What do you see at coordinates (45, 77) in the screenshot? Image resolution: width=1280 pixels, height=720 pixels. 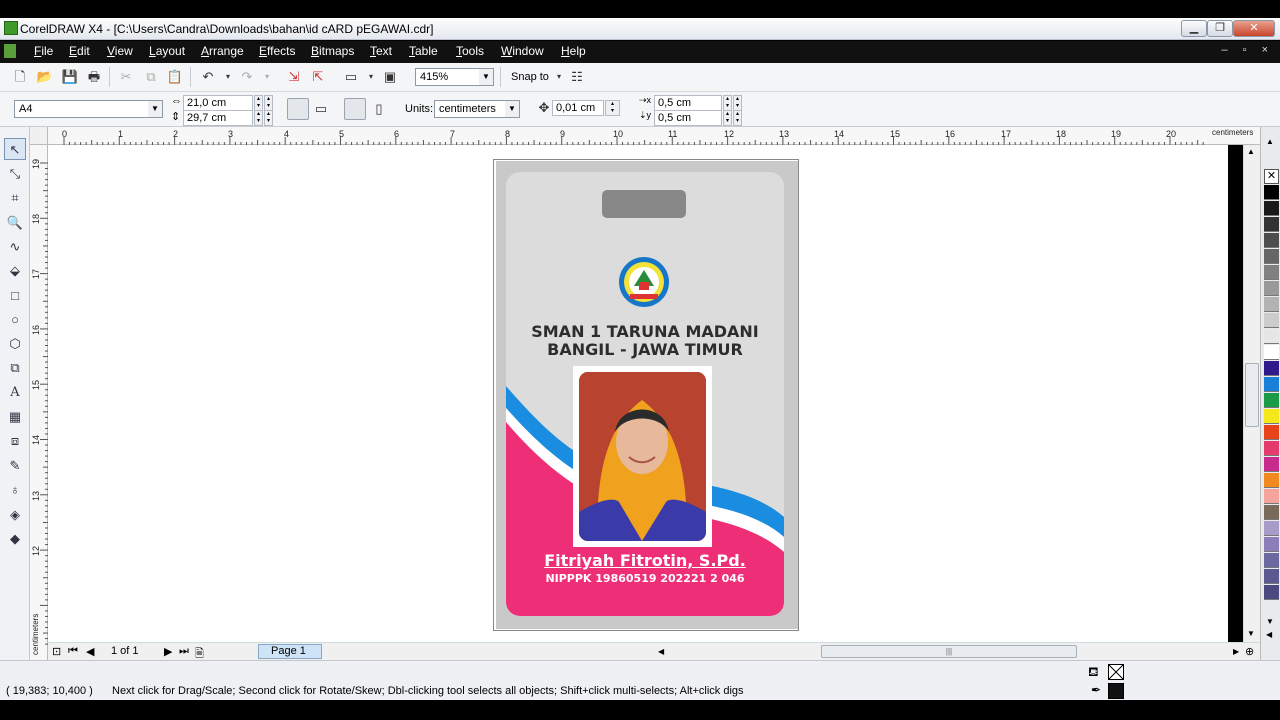 I see `open-folder-icon: 📂` at bounding box center [45, 77].